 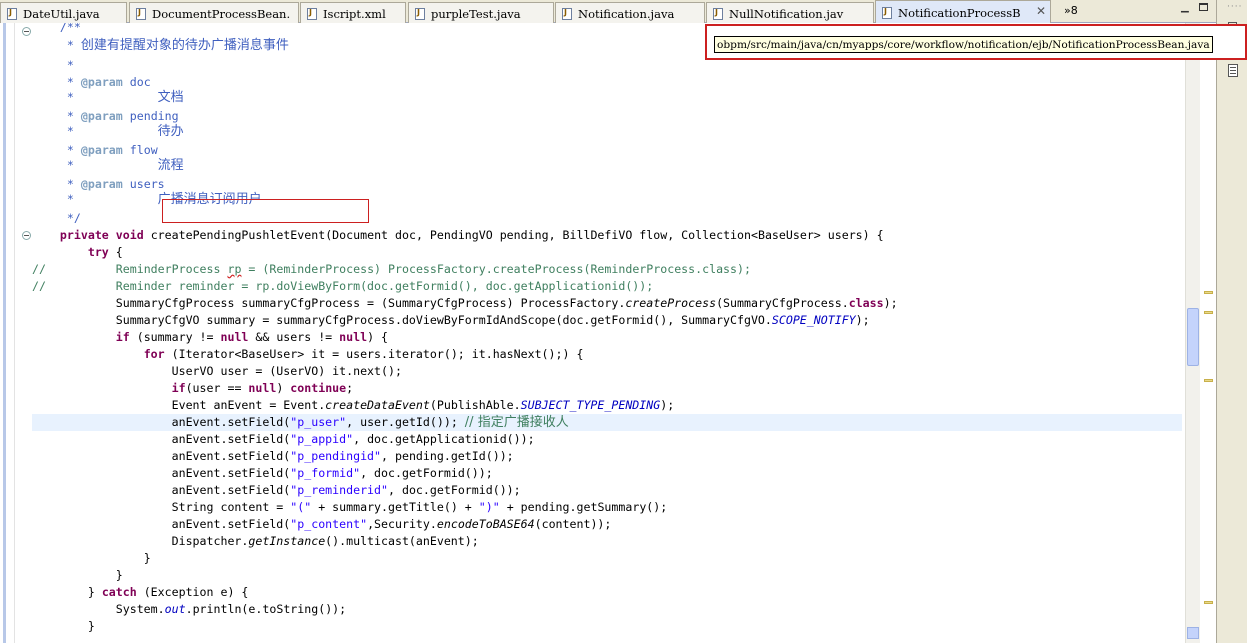 What do you see at coordinates (238, 235) in the screenshot?
I see `method-name: createPendingPushletEvent` at bounding box center [238, 235].